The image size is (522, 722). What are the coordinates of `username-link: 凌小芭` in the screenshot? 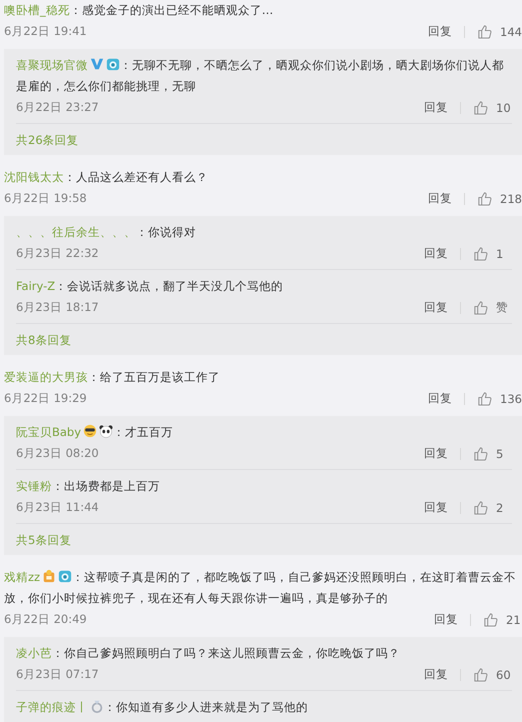 It's located at (34, 653).